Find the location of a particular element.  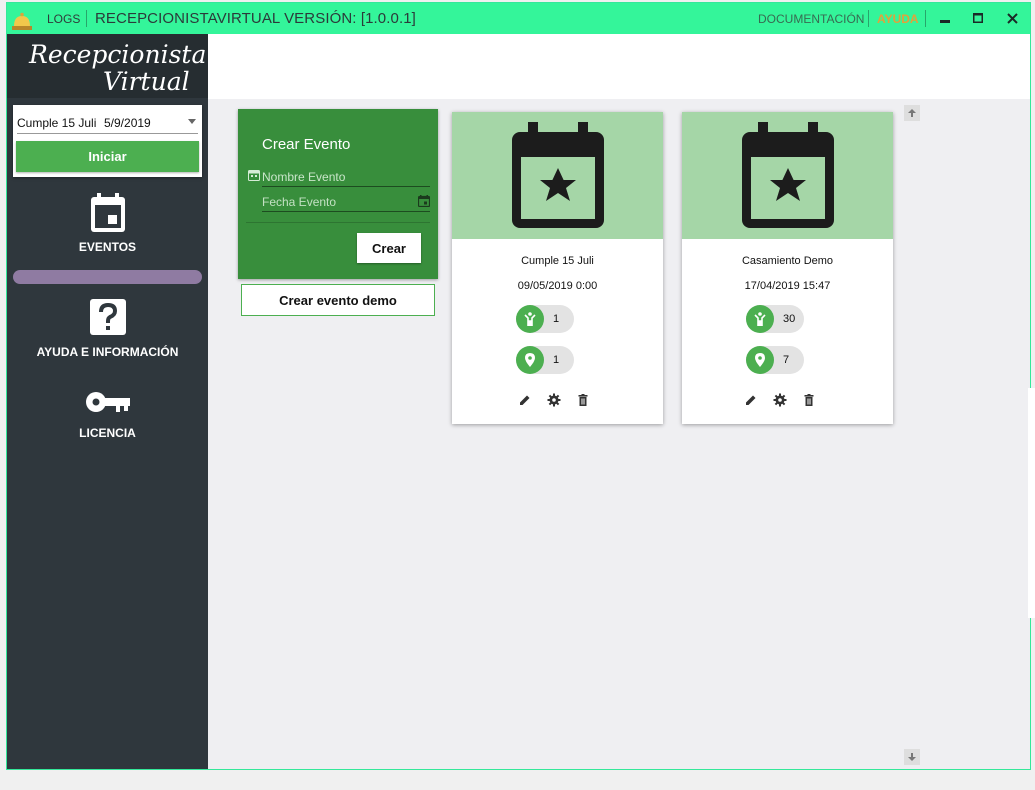

calendar-small-icon is located at coordinates (254, 175).